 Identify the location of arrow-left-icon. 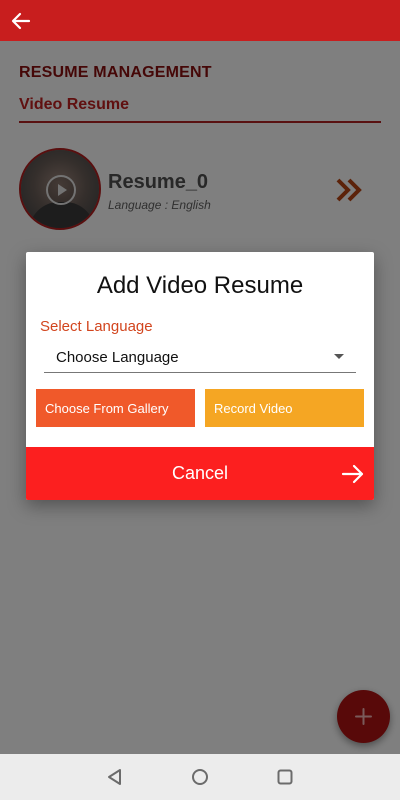
(21, 21).